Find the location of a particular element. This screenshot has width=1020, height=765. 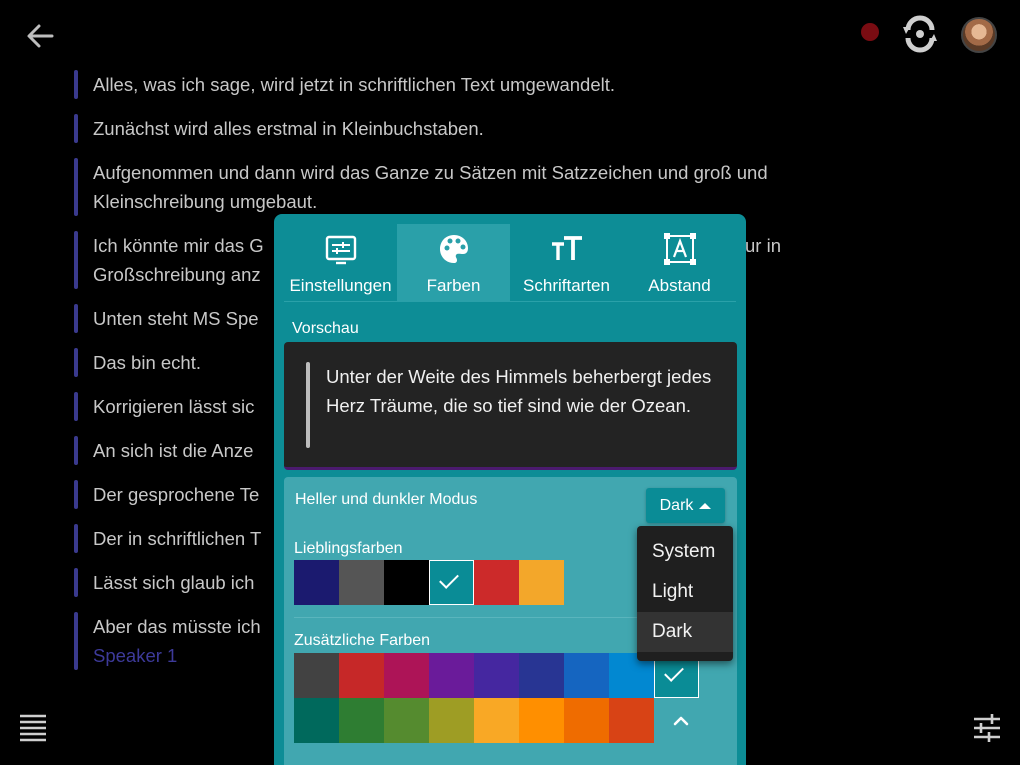

tab-einstellungen: Einstellungen is located at coordinates (340, 263).